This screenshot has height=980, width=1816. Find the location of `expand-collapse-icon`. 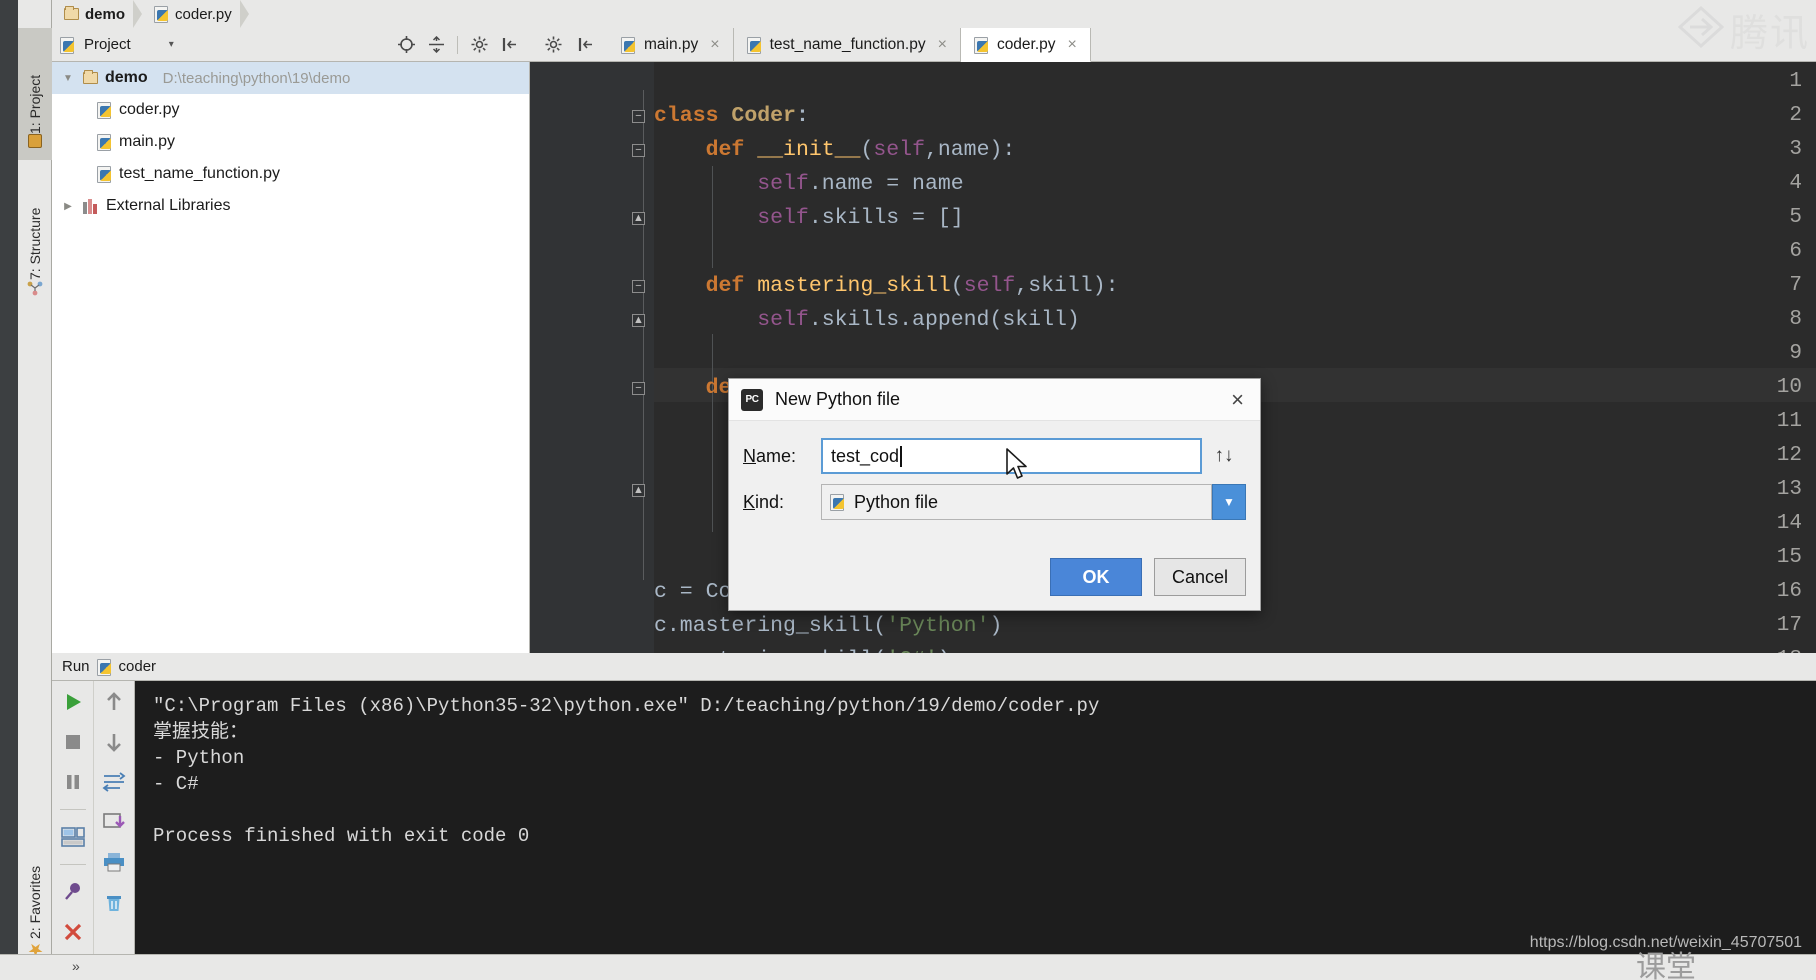

expand-collapse-icon is located at coordinates (436, 45).